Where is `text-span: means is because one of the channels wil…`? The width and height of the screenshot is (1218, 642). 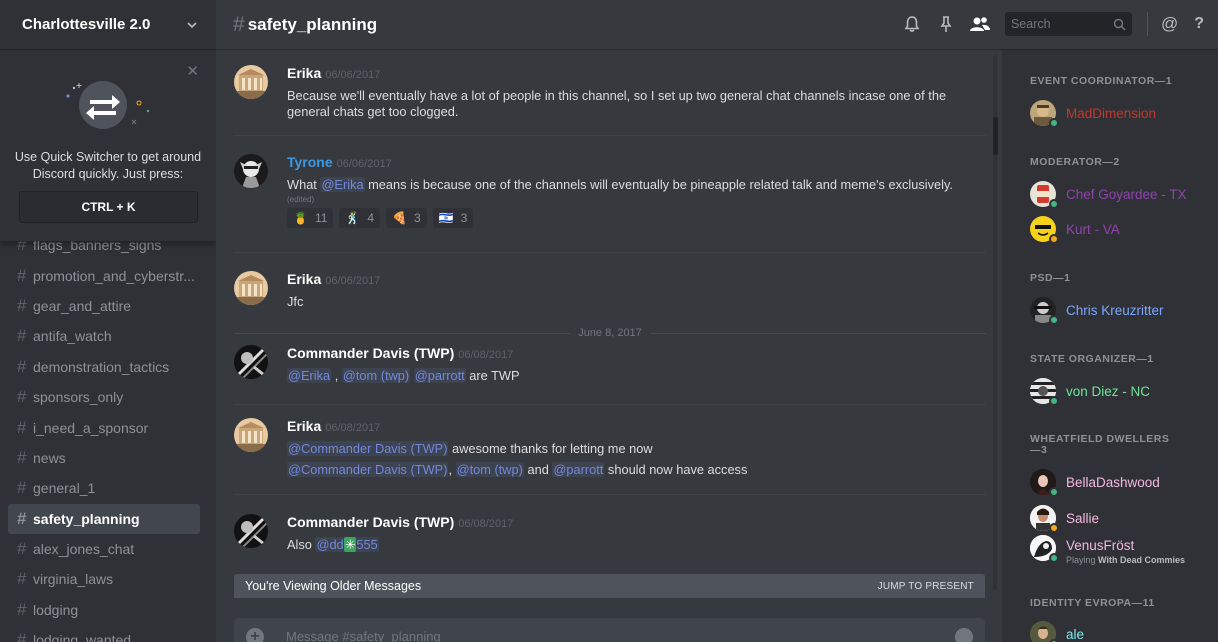
text-span: means is because one of the channels wil… is located at coordinates (658, 184).